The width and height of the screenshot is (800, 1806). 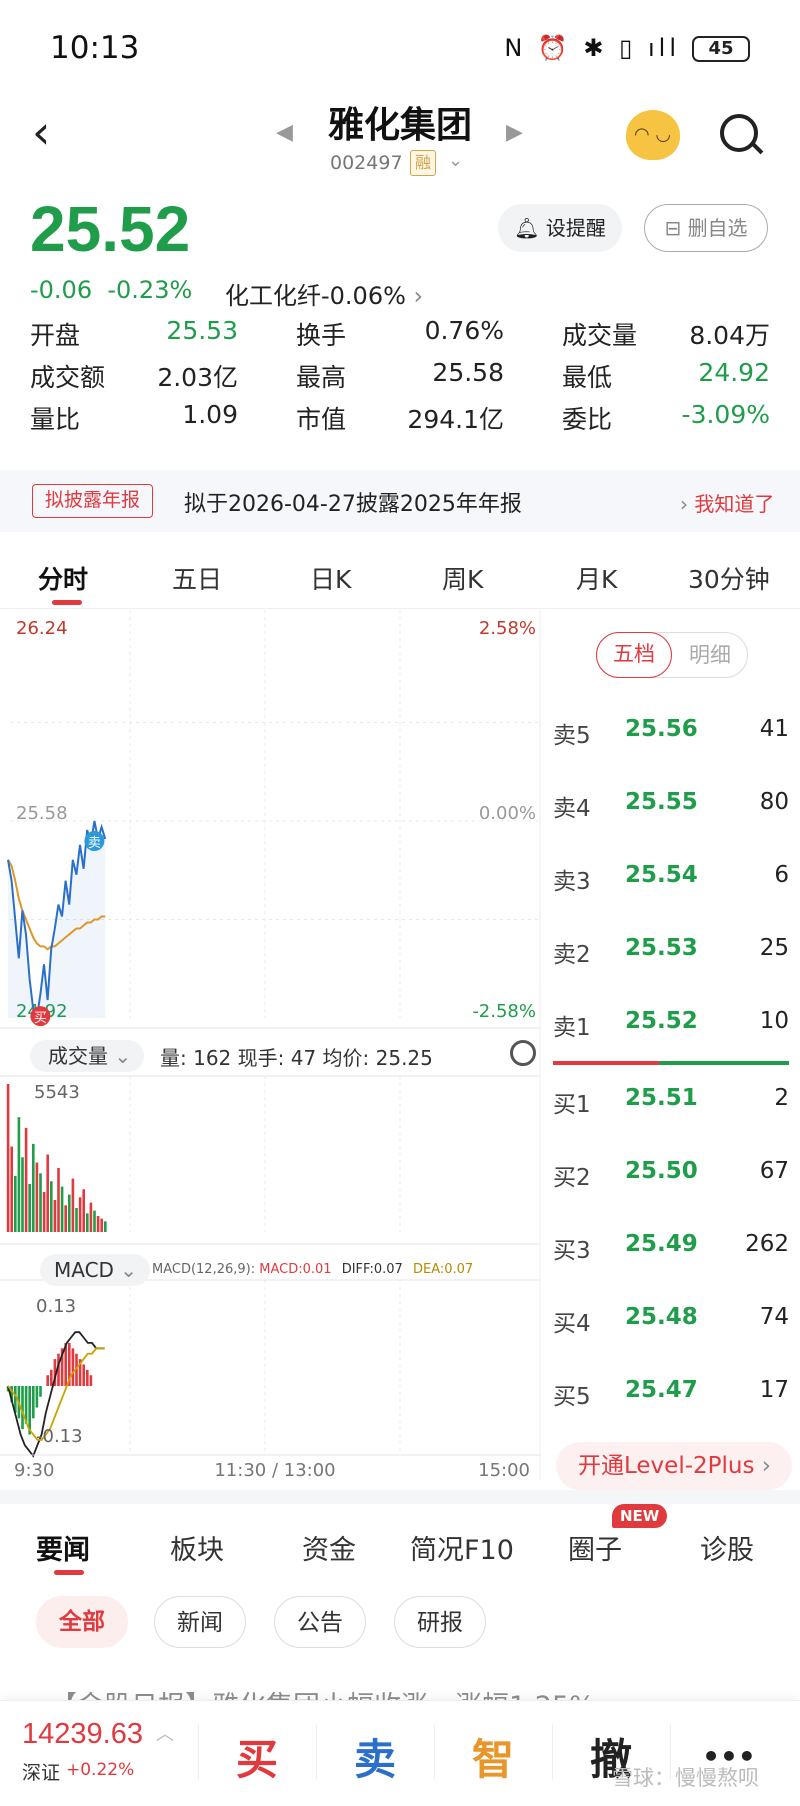 What do you see at coordinates (440, 1622) in the screenshot?
I see `filter-chip: 研报` at bounding box center [440, 1622].